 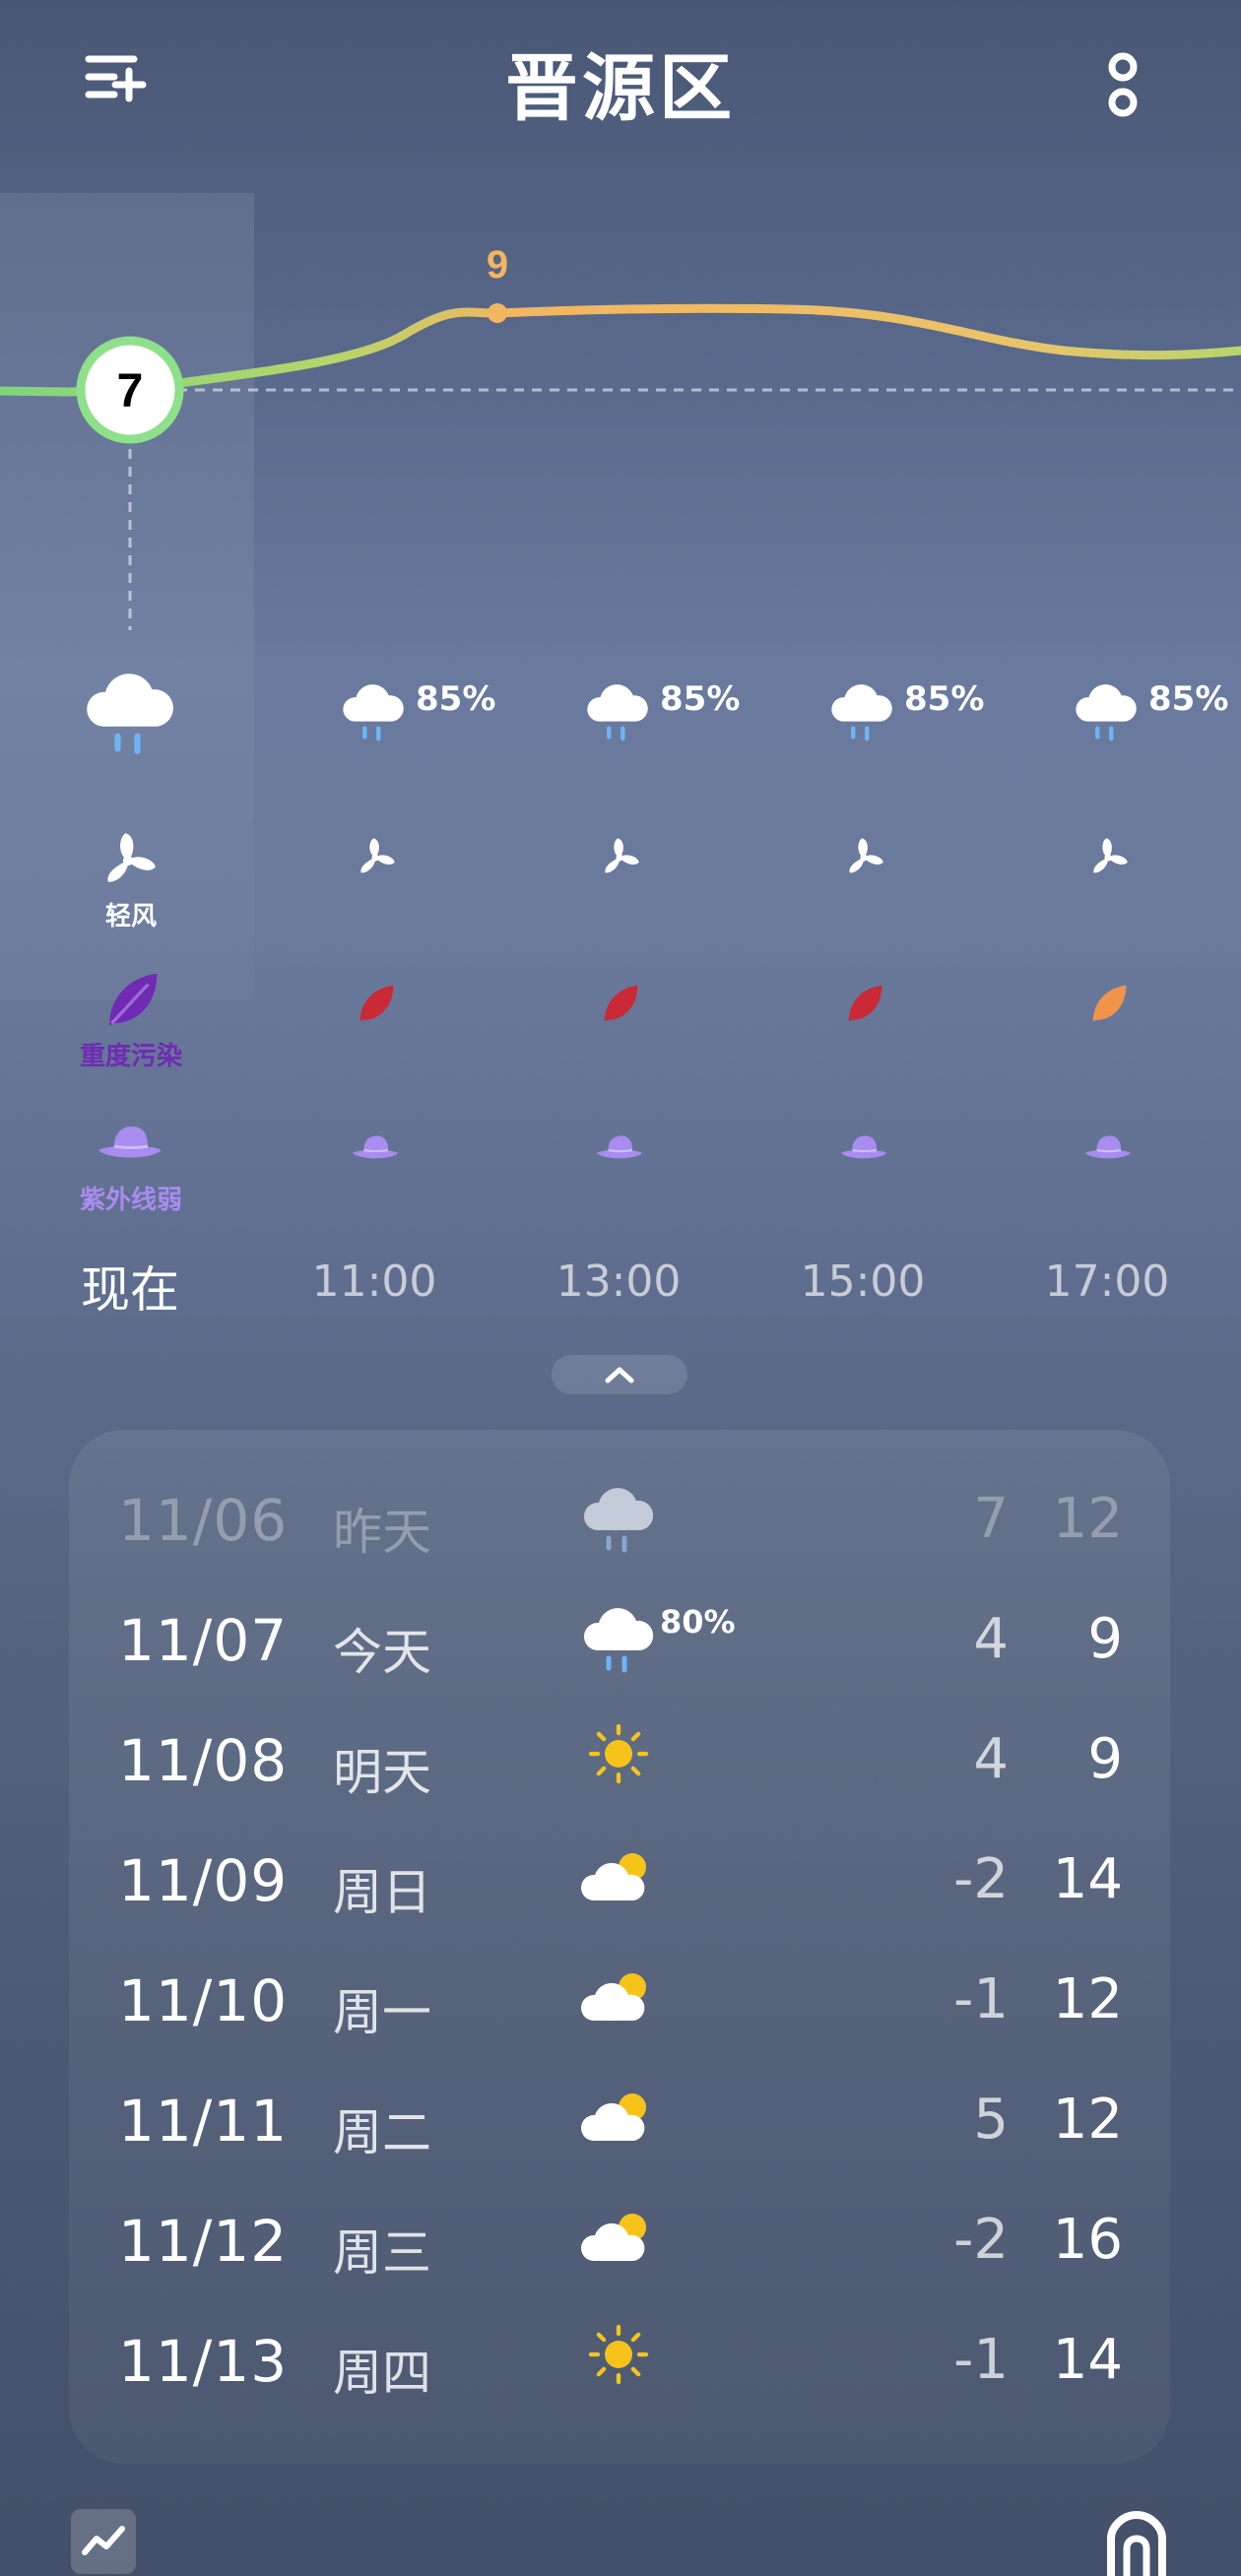 I want to click on current-wind, so click(x=130, y=857).